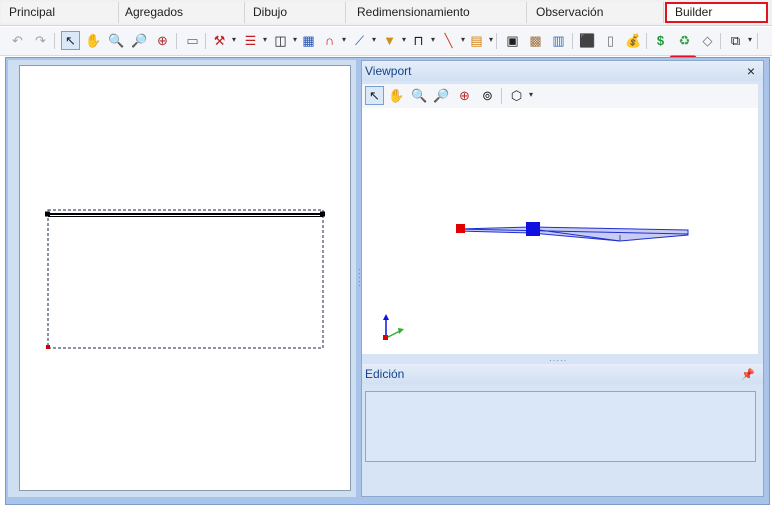  What do you see at coordinates (17, 40) in the screenshot?
I see `undo-icon: ↶` at bounding box center [17, 40].